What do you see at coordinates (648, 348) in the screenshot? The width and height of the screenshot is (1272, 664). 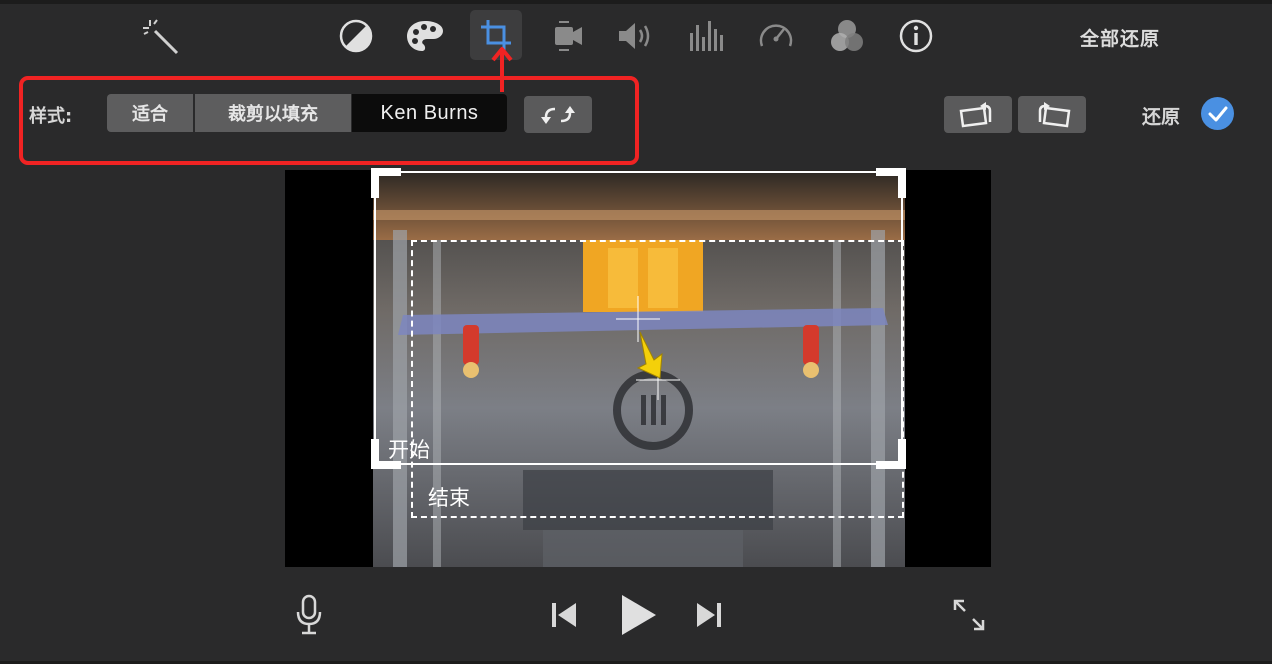 I see `ken-burns-motion-arrow-icon` at bounding box center [648, 348].